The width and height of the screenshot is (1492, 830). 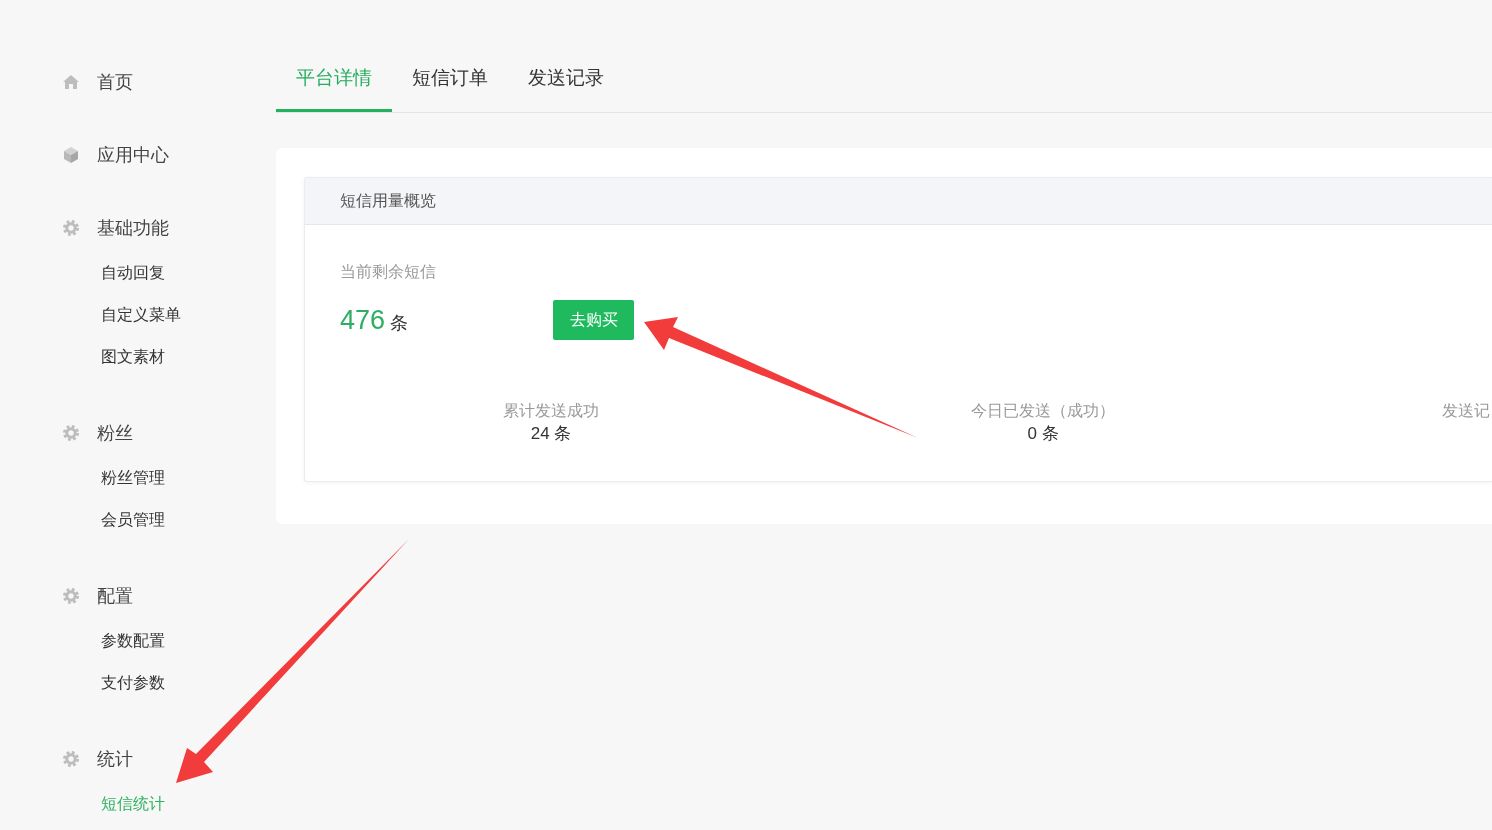 I want to click on home-icon, so click(x=71, y=82).